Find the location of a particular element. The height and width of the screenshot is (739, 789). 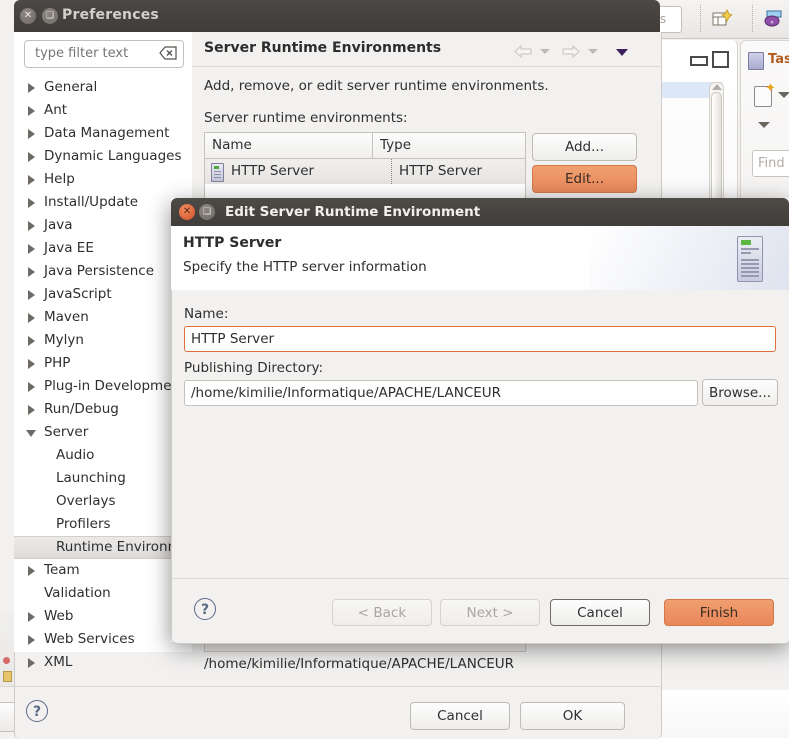

tree-item-launching: Launching is located at coordinates (103, 478).